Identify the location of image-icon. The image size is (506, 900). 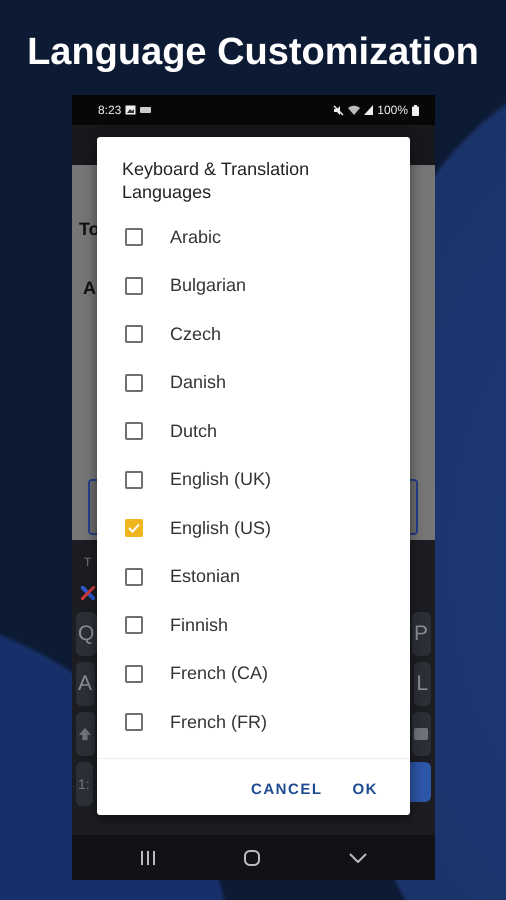
(130, 110).